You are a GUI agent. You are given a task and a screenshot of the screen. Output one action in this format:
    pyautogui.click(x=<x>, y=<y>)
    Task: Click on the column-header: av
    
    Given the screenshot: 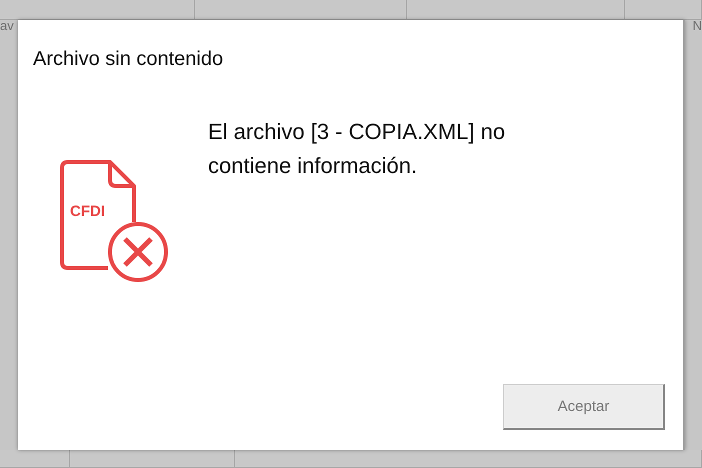 What is the action you would take?
    pyautogui.click(x=7, y=25)
    